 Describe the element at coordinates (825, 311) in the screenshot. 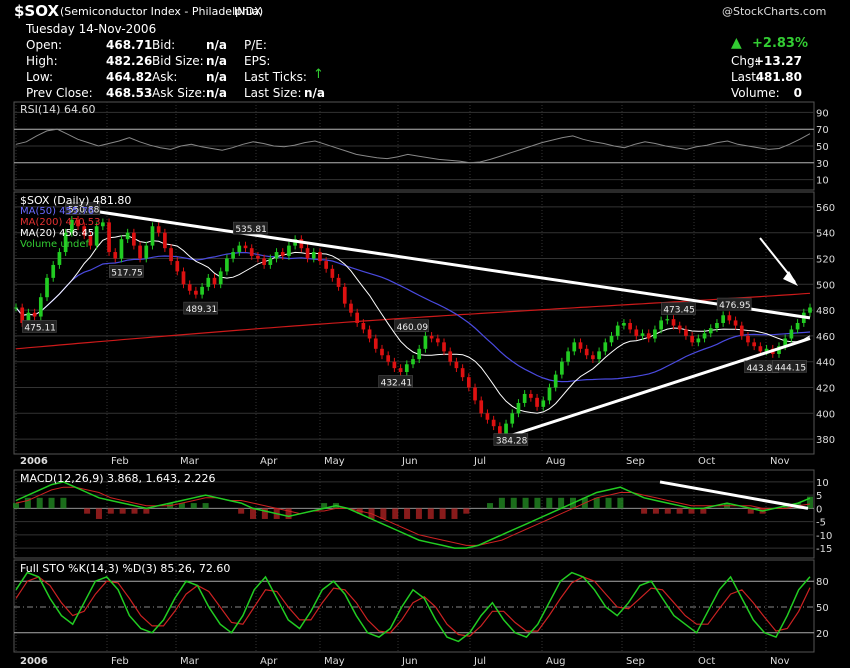

I see `price-tick-label: 480` at that location.